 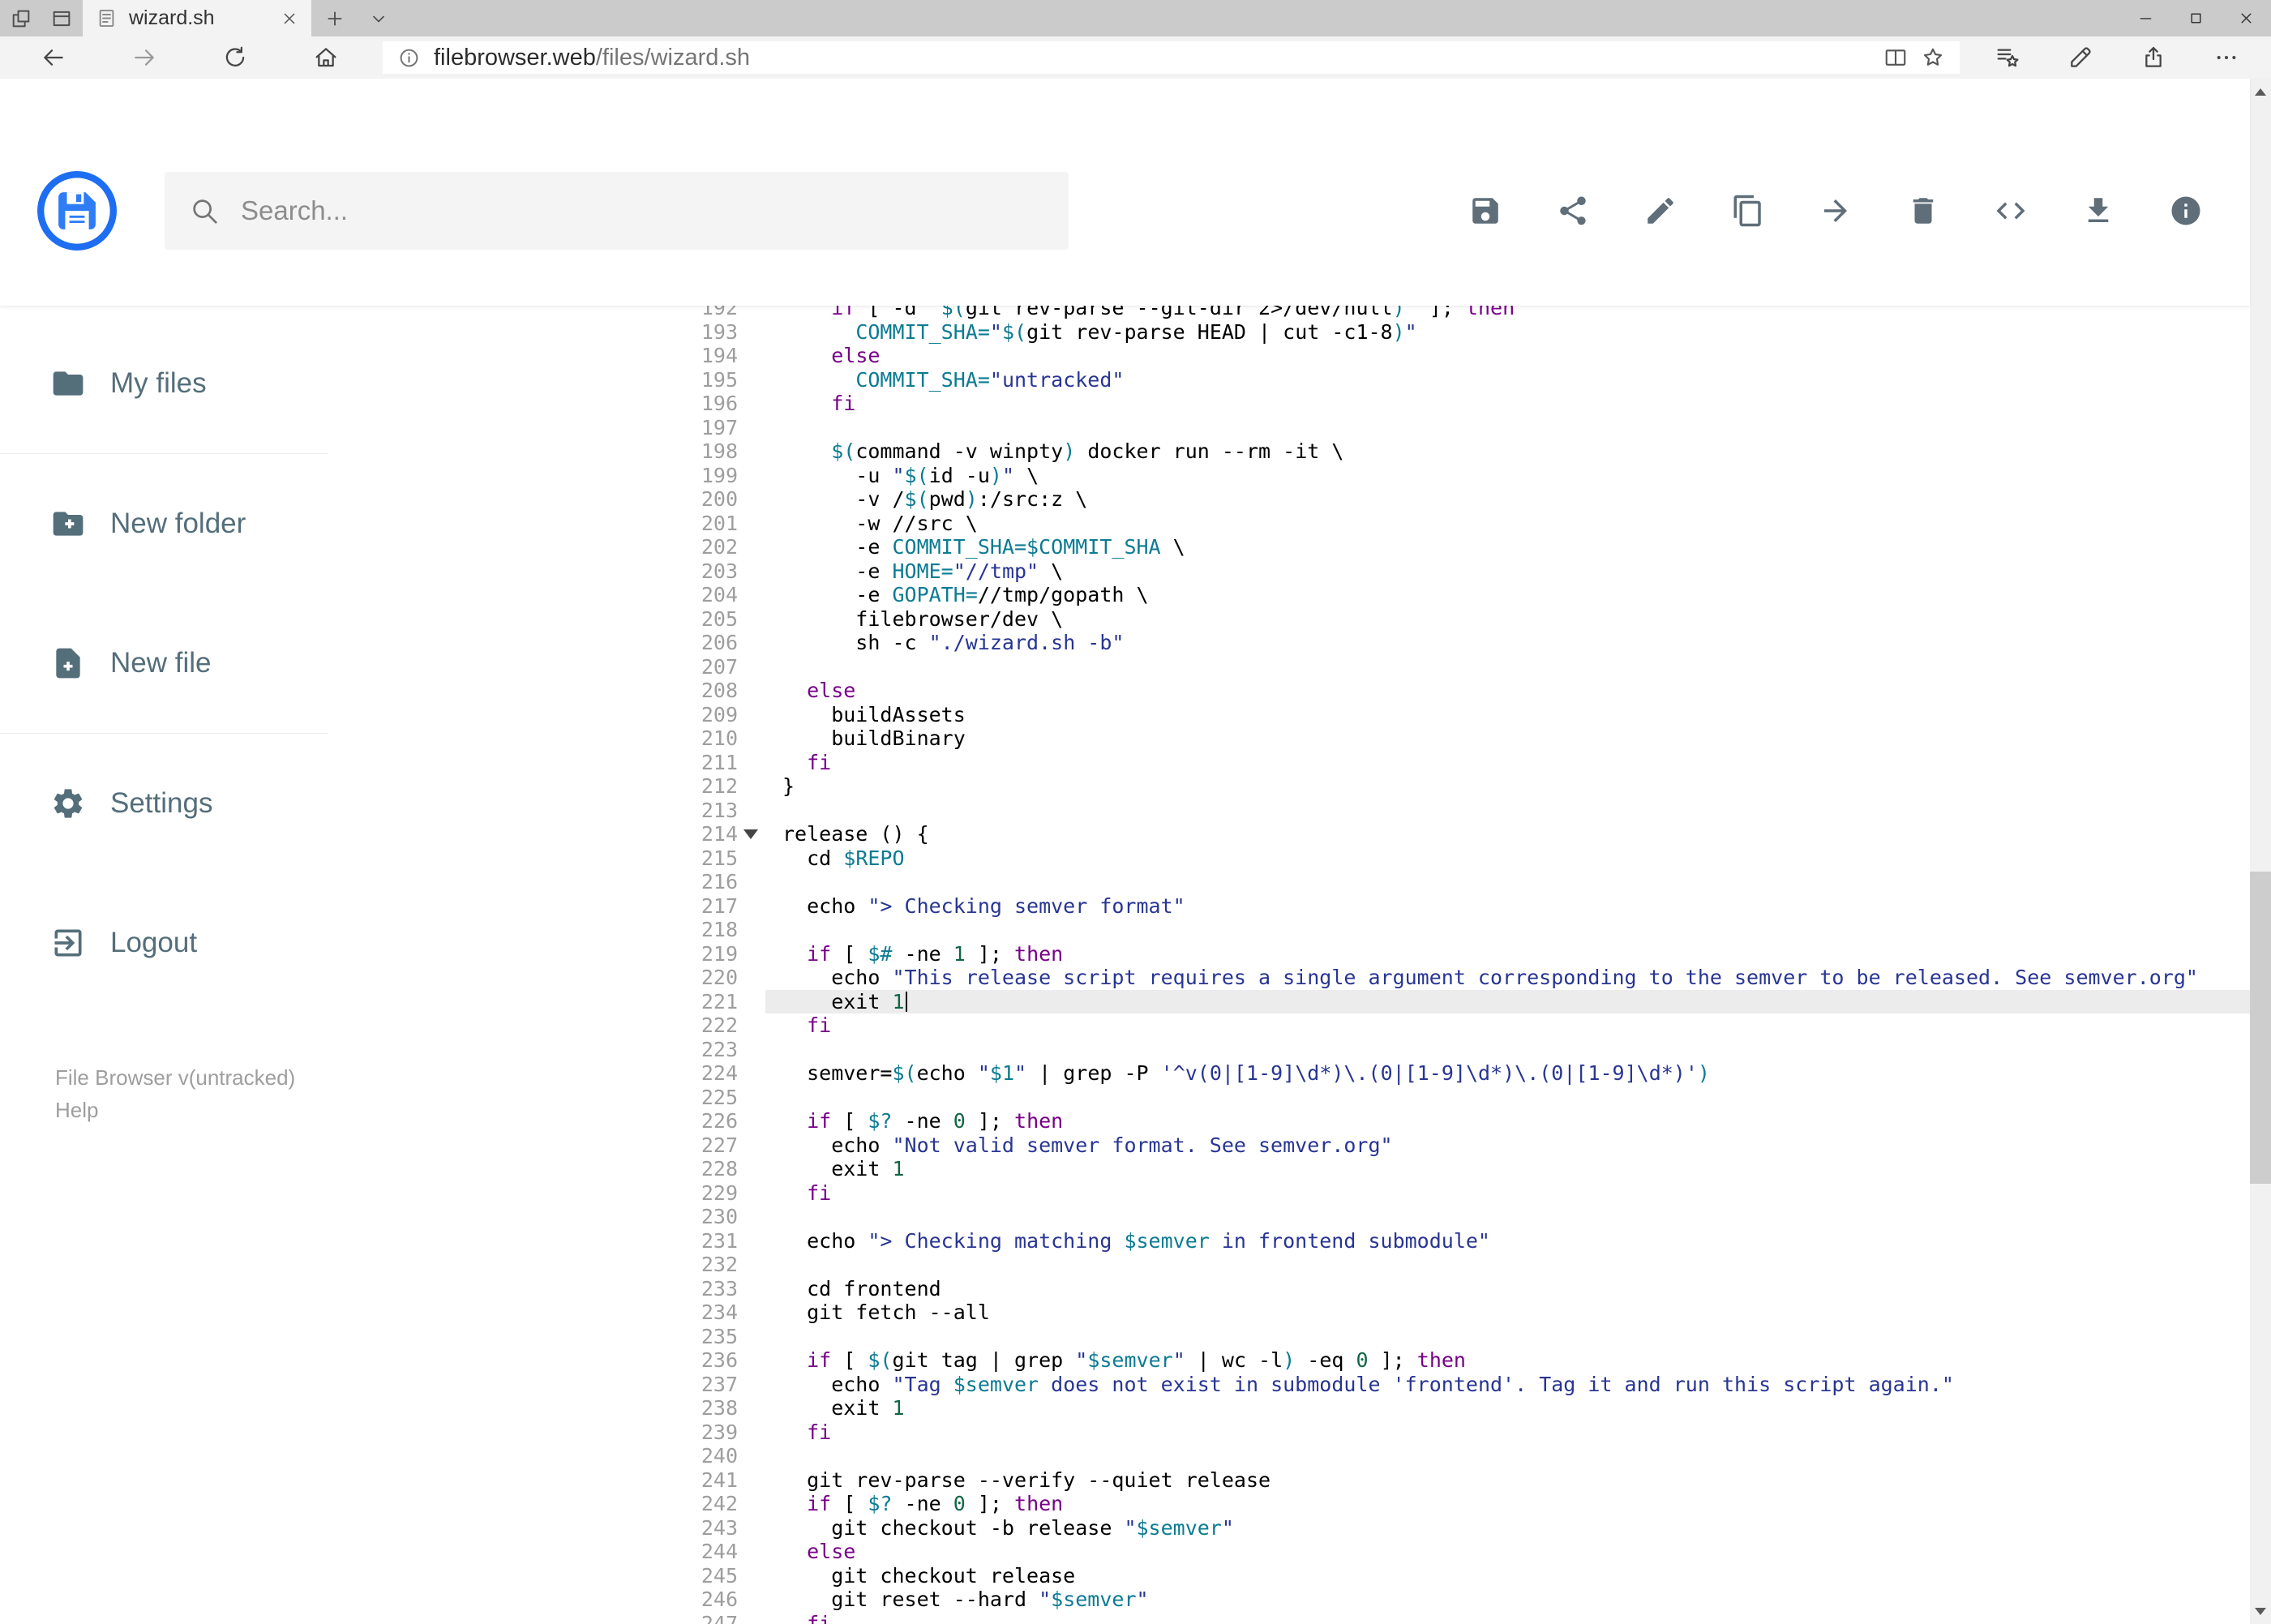 What do you see at coordinates (2008, 58) in the screenshot?
I see `hub-button` at bounding box center [2008, 58].